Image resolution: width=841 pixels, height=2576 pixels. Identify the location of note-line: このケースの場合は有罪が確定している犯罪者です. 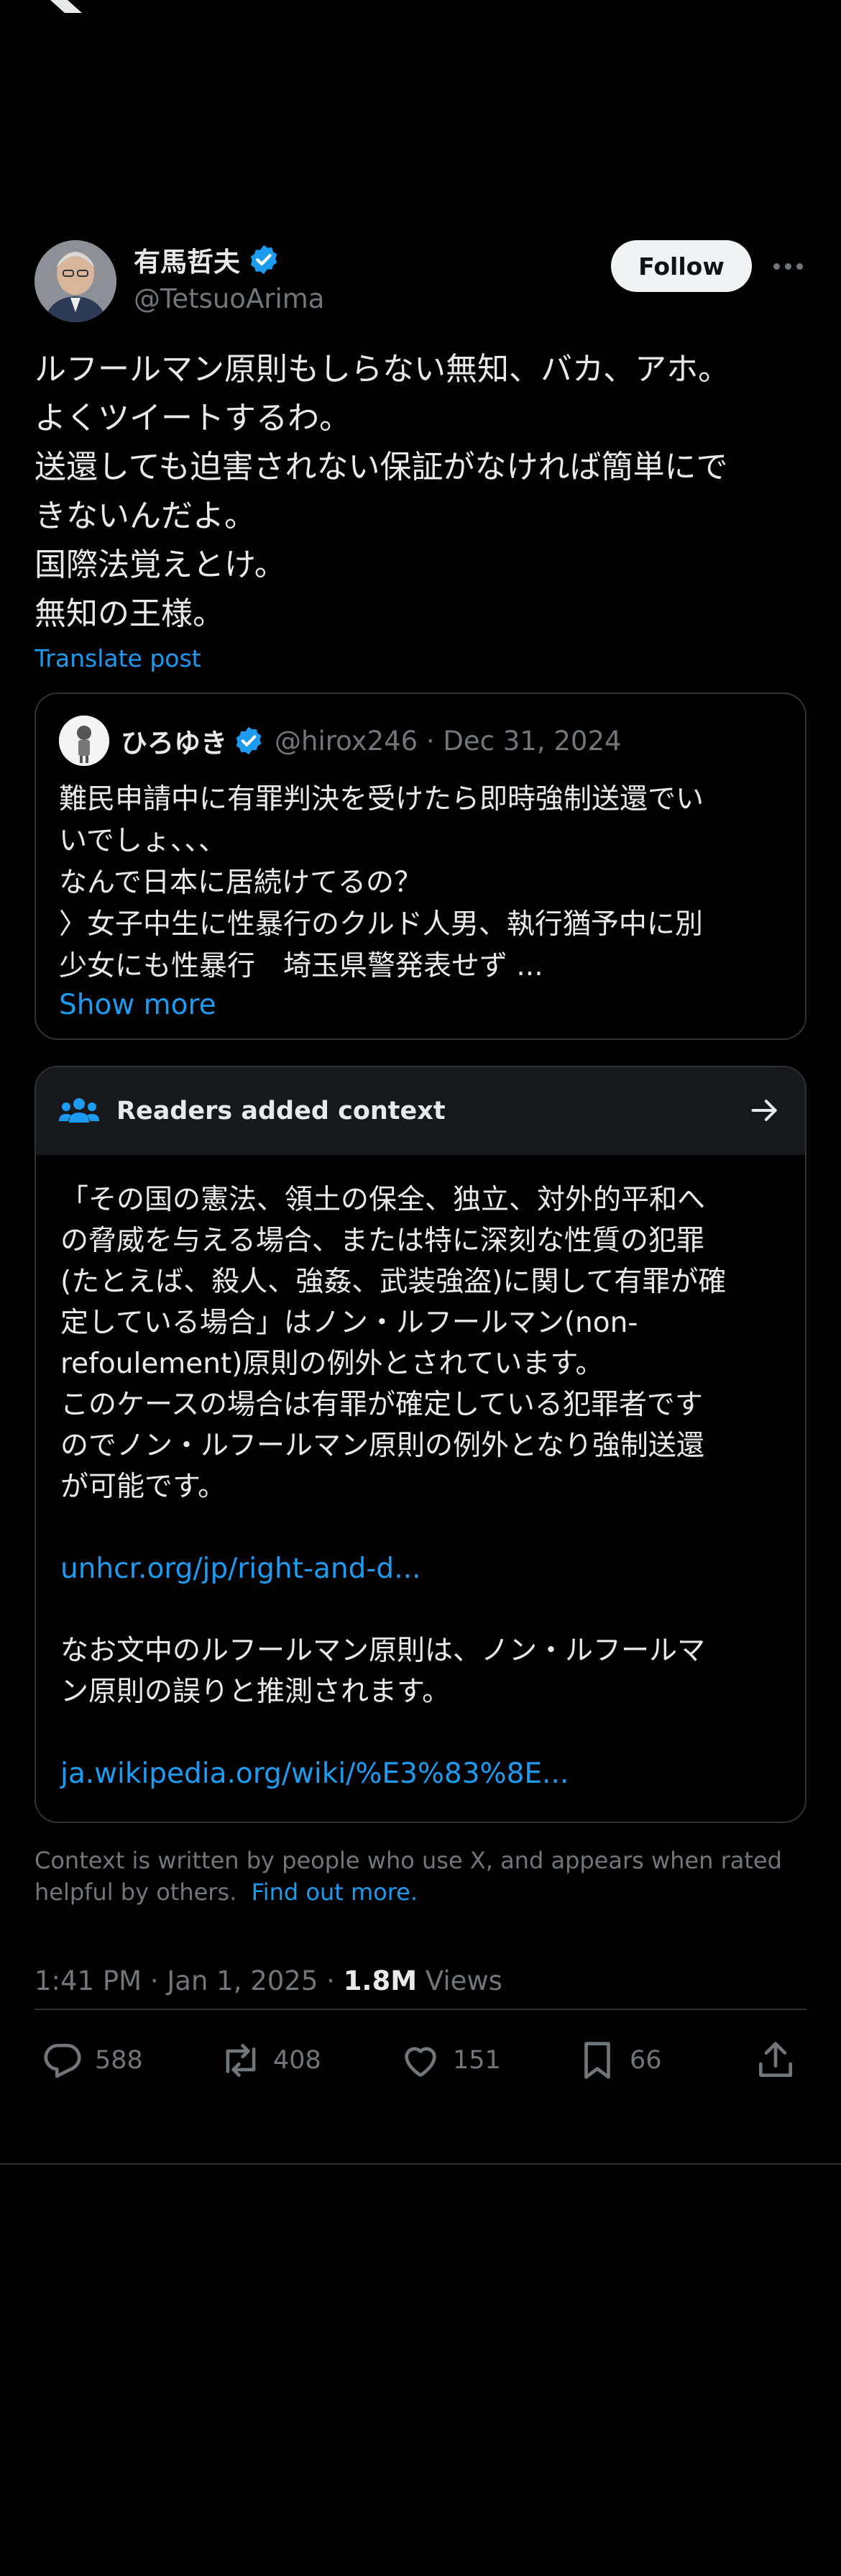
(381, 1405).